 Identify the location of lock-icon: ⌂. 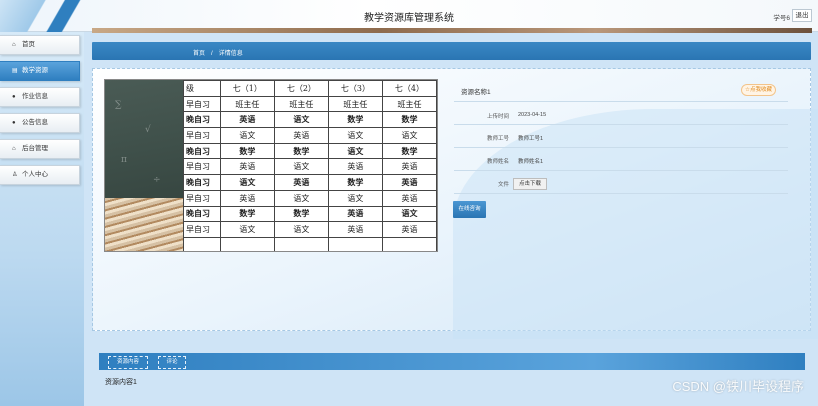
(14, 149).